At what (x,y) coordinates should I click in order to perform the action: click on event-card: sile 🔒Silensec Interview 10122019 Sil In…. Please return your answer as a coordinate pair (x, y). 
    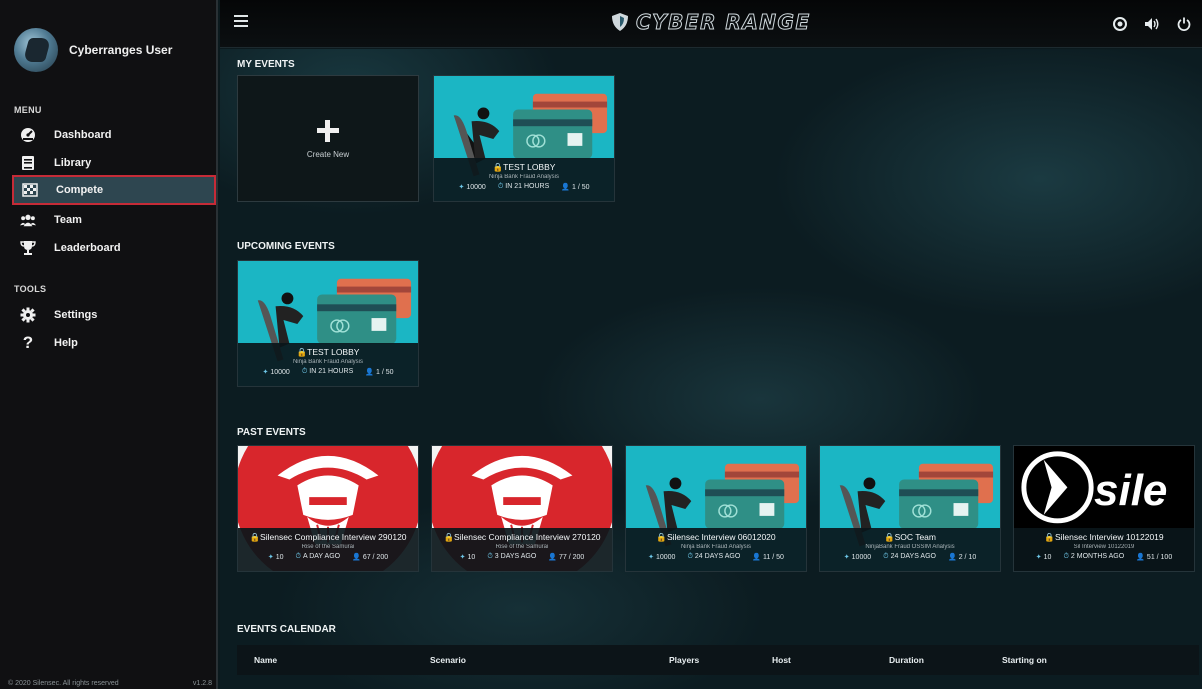
    Looking at the image, I should click on (1104, 508).